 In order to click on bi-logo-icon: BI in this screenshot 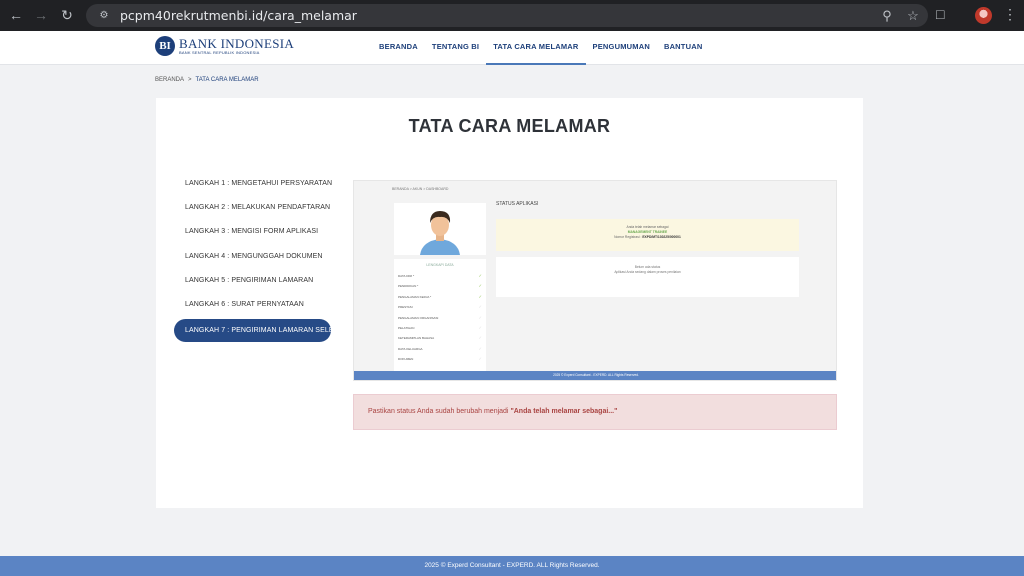, I will do `click(165, 46)`.